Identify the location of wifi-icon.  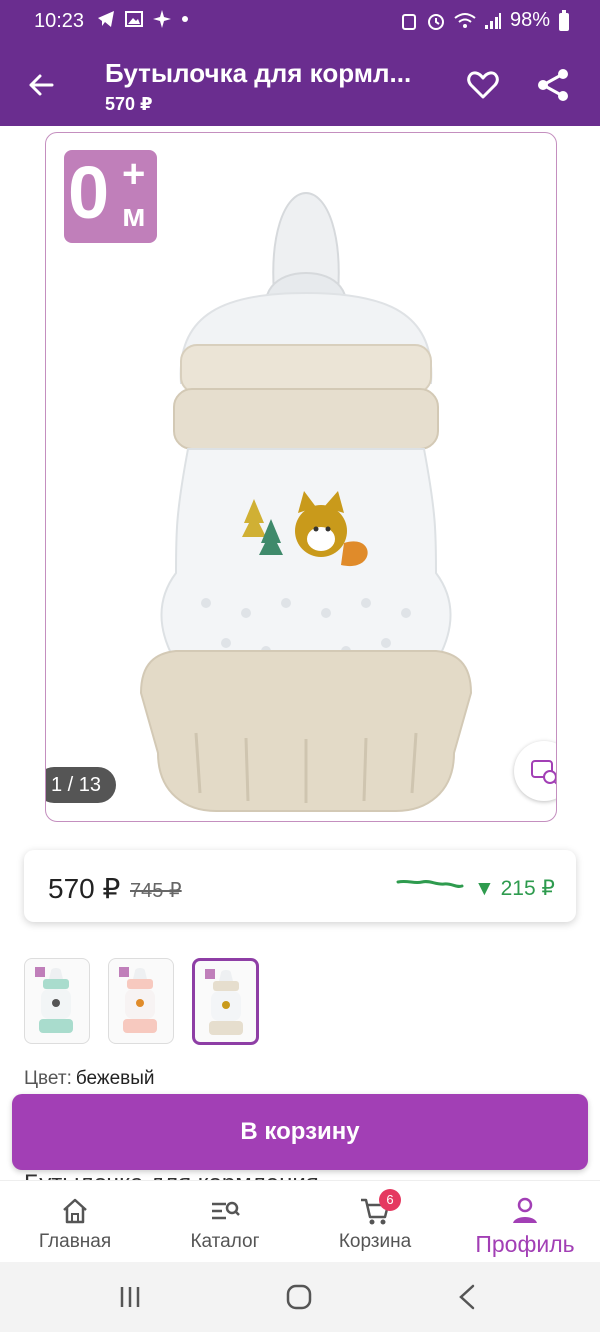
(465, 20).